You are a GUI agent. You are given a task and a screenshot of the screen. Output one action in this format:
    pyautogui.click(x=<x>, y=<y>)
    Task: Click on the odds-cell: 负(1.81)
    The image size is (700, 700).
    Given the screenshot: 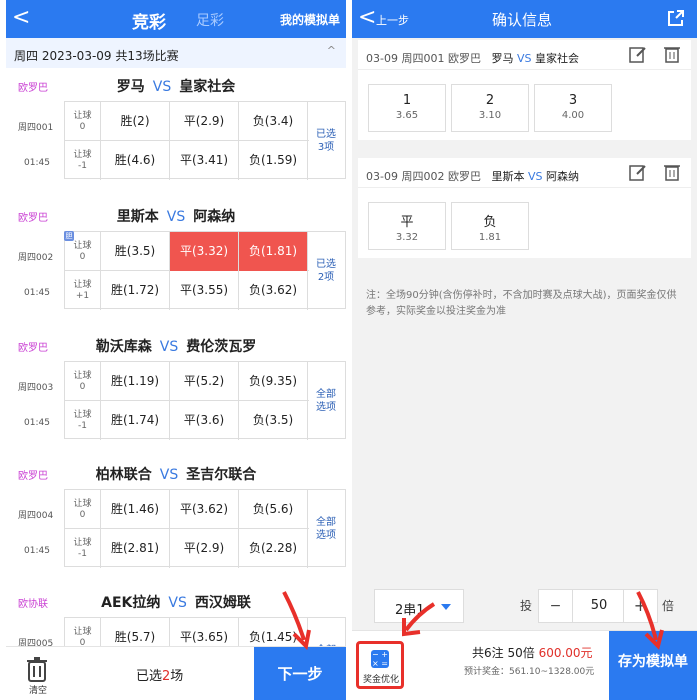 What is the action you would take?
    pyautogui.click(x=273, y=251)
    